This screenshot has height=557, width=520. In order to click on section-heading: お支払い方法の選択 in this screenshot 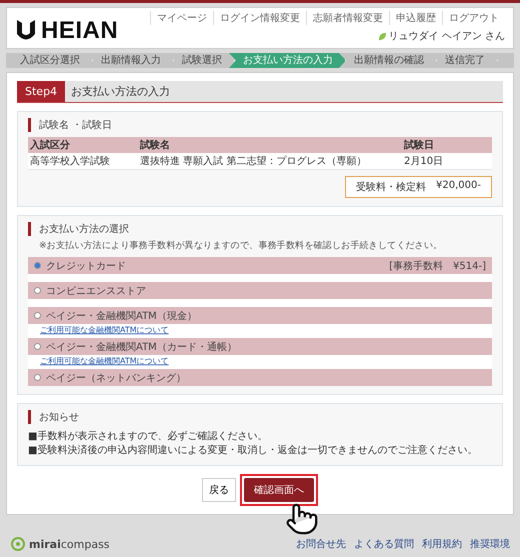, I will do `click(260, 229)`.